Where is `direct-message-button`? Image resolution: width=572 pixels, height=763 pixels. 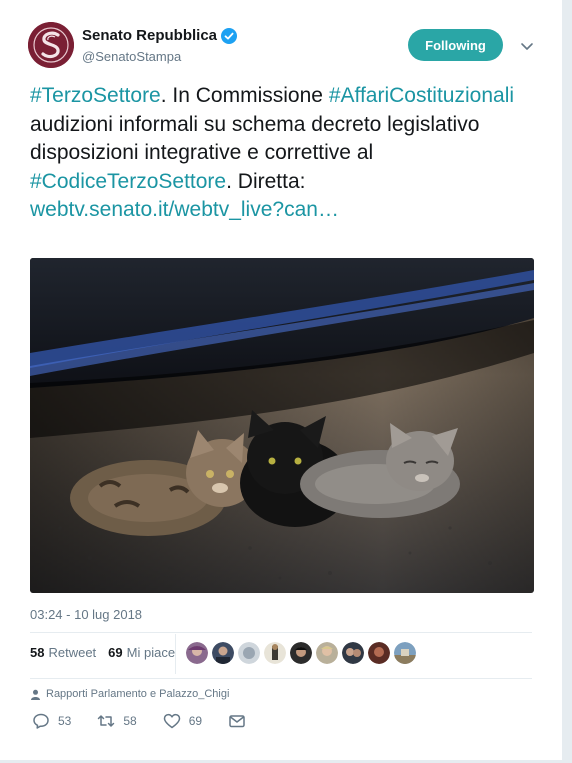
direct-message-button is located at coordinates (237, 721).